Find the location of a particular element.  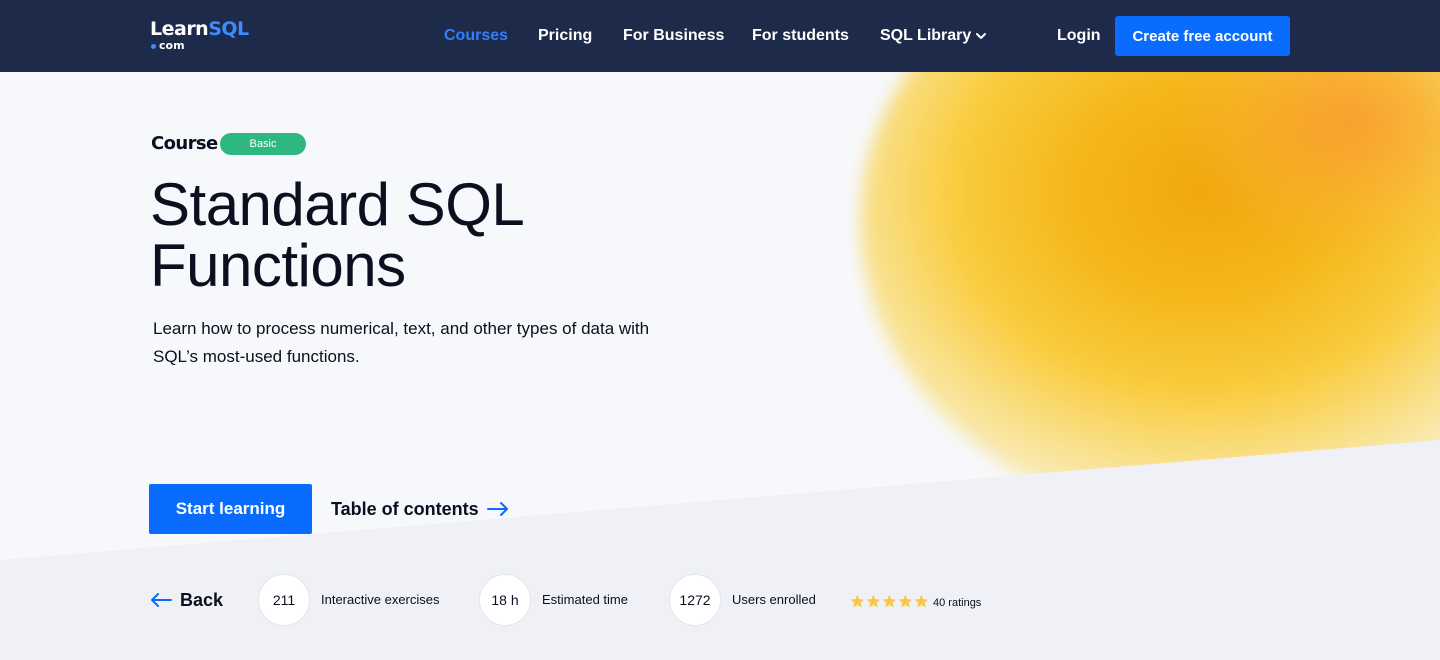

logo-learn-text: Learn is located at coordinates (179, 29).